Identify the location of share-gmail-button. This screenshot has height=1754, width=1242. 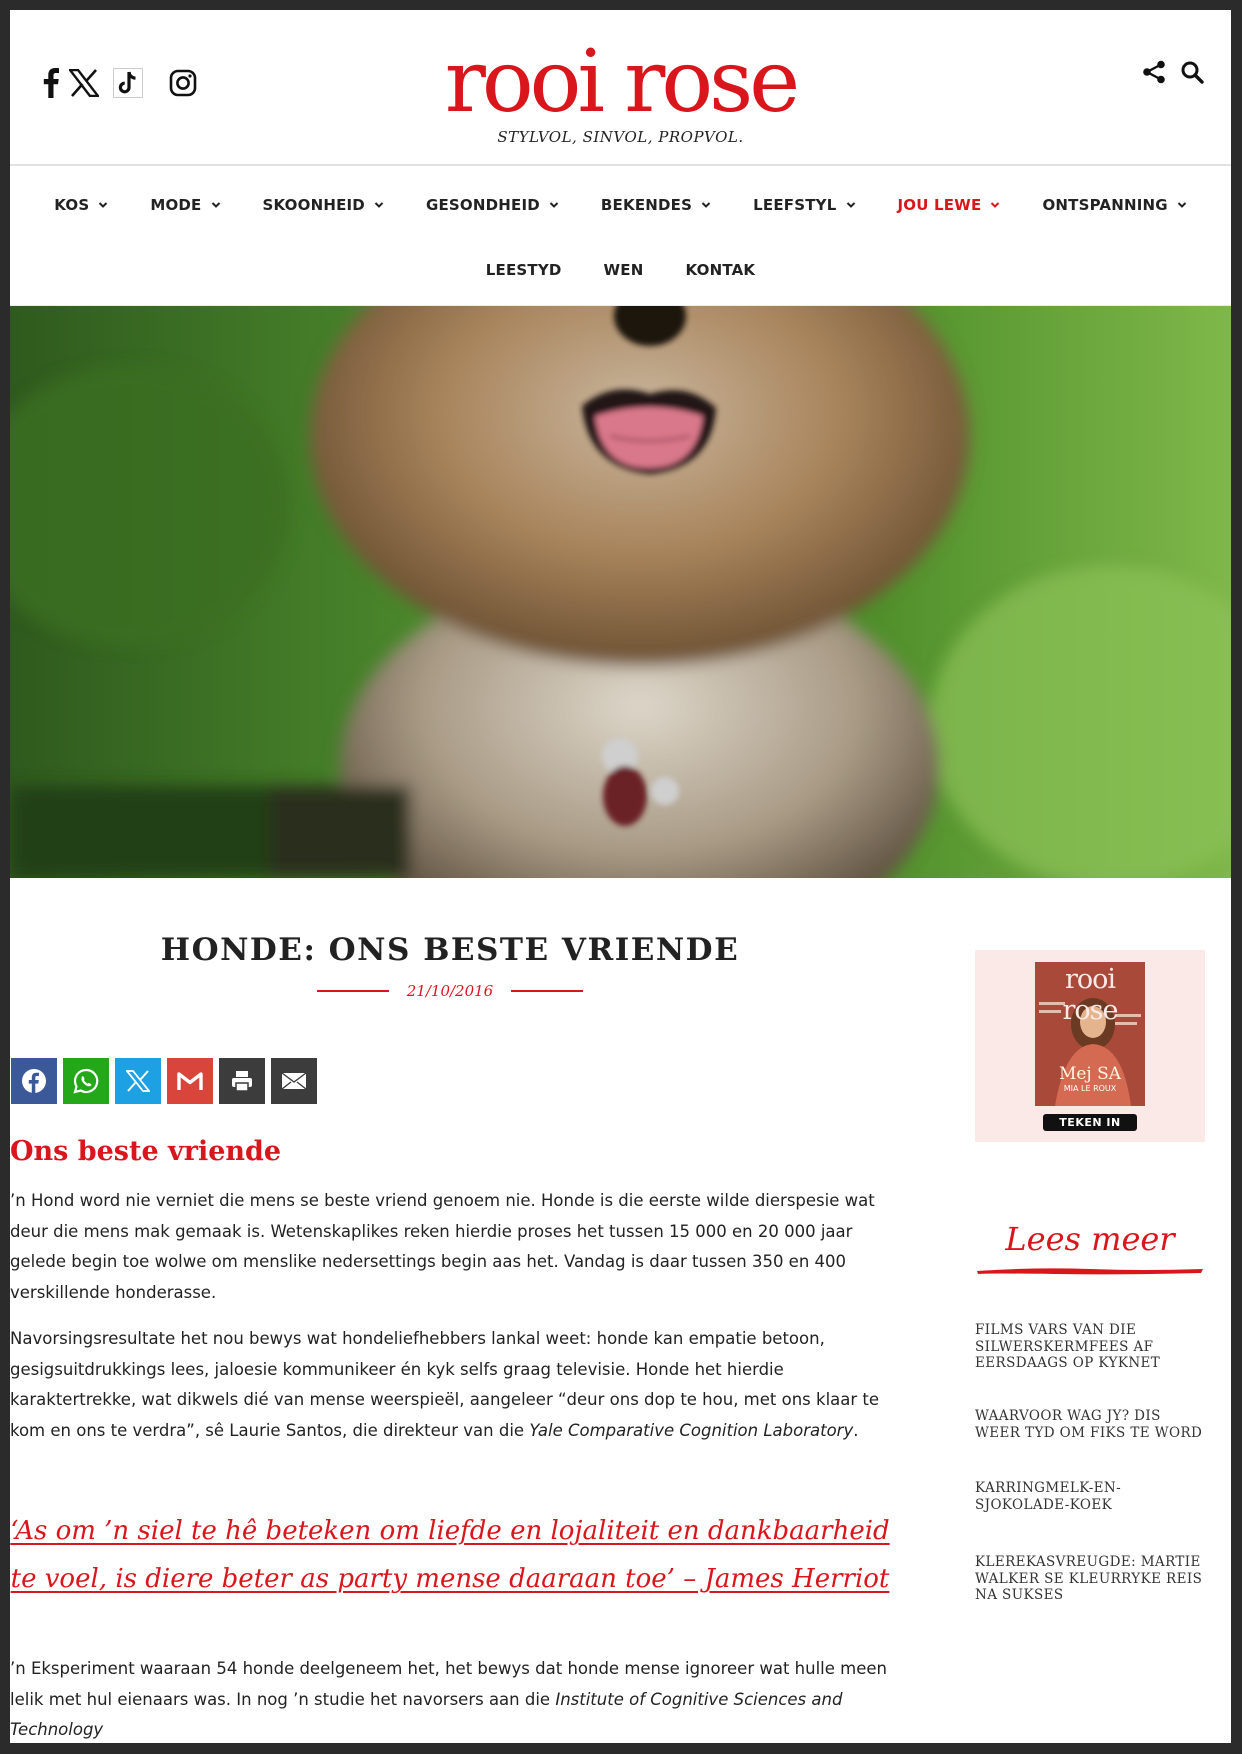
(190, 1081).